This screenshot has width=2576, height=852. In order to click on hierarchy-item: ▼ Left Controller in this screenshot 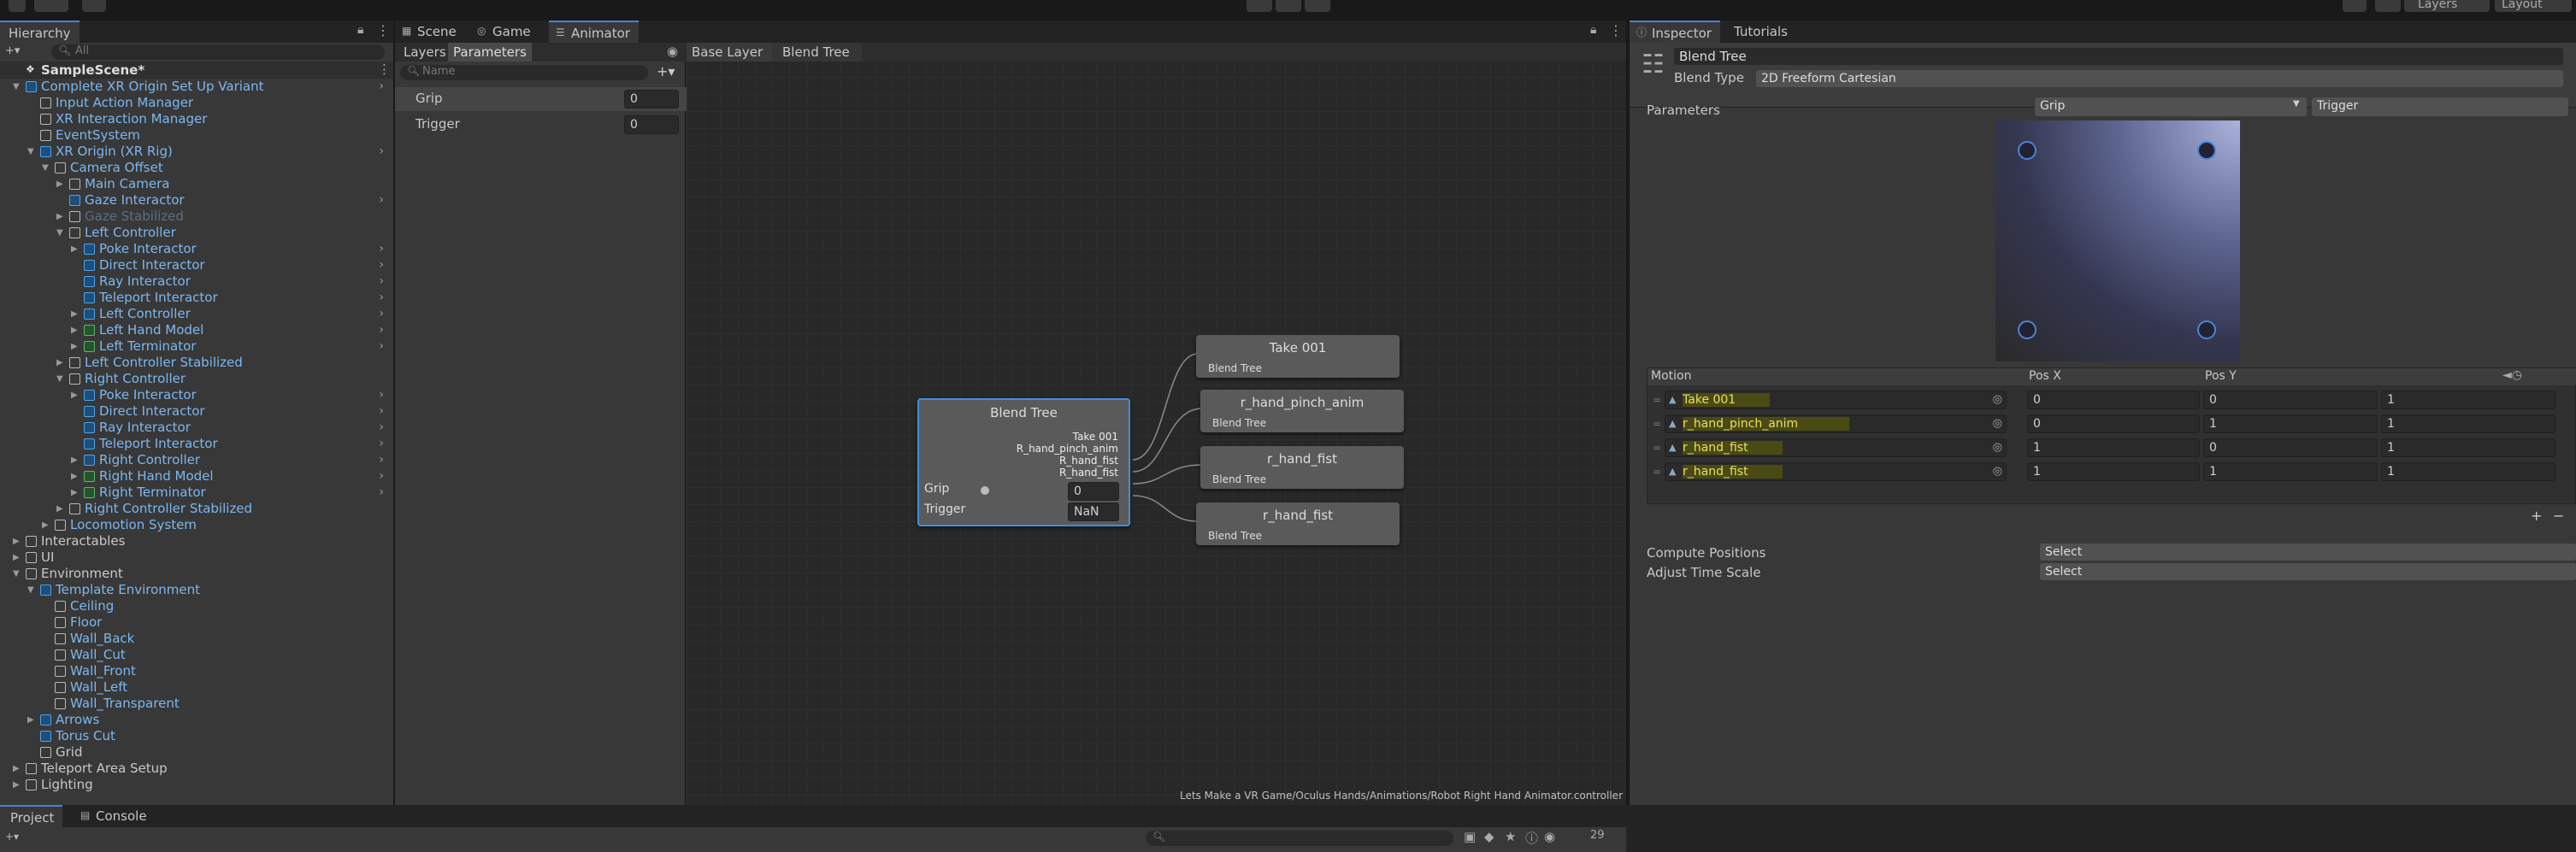, I will do `click(194, 233)`.